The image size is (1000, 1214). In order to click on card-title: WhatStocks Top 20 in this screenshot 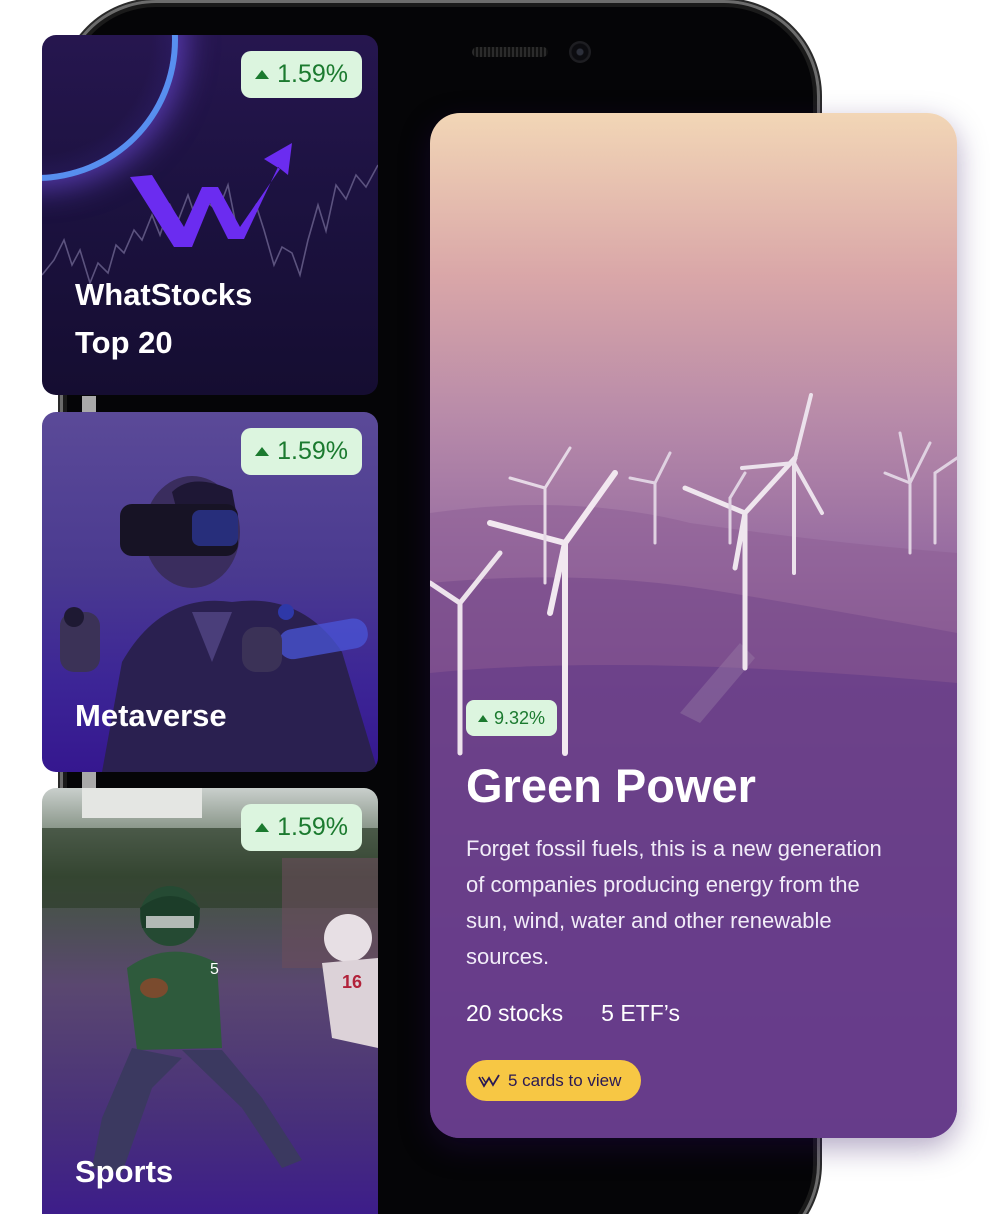, I will do `click(163, 319)`.